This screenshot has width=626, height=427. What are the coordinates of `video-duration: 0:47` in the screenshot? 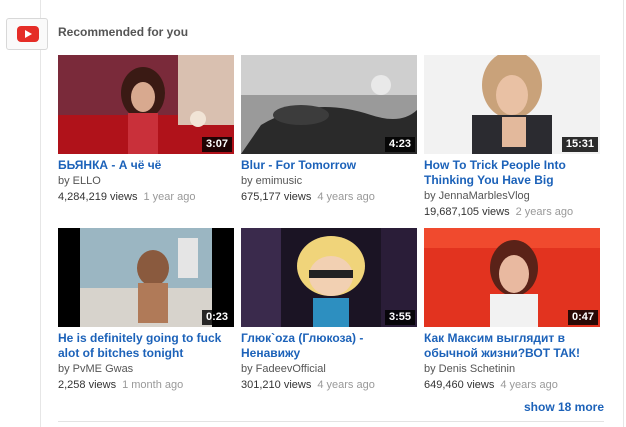 It's located at (582, 317).